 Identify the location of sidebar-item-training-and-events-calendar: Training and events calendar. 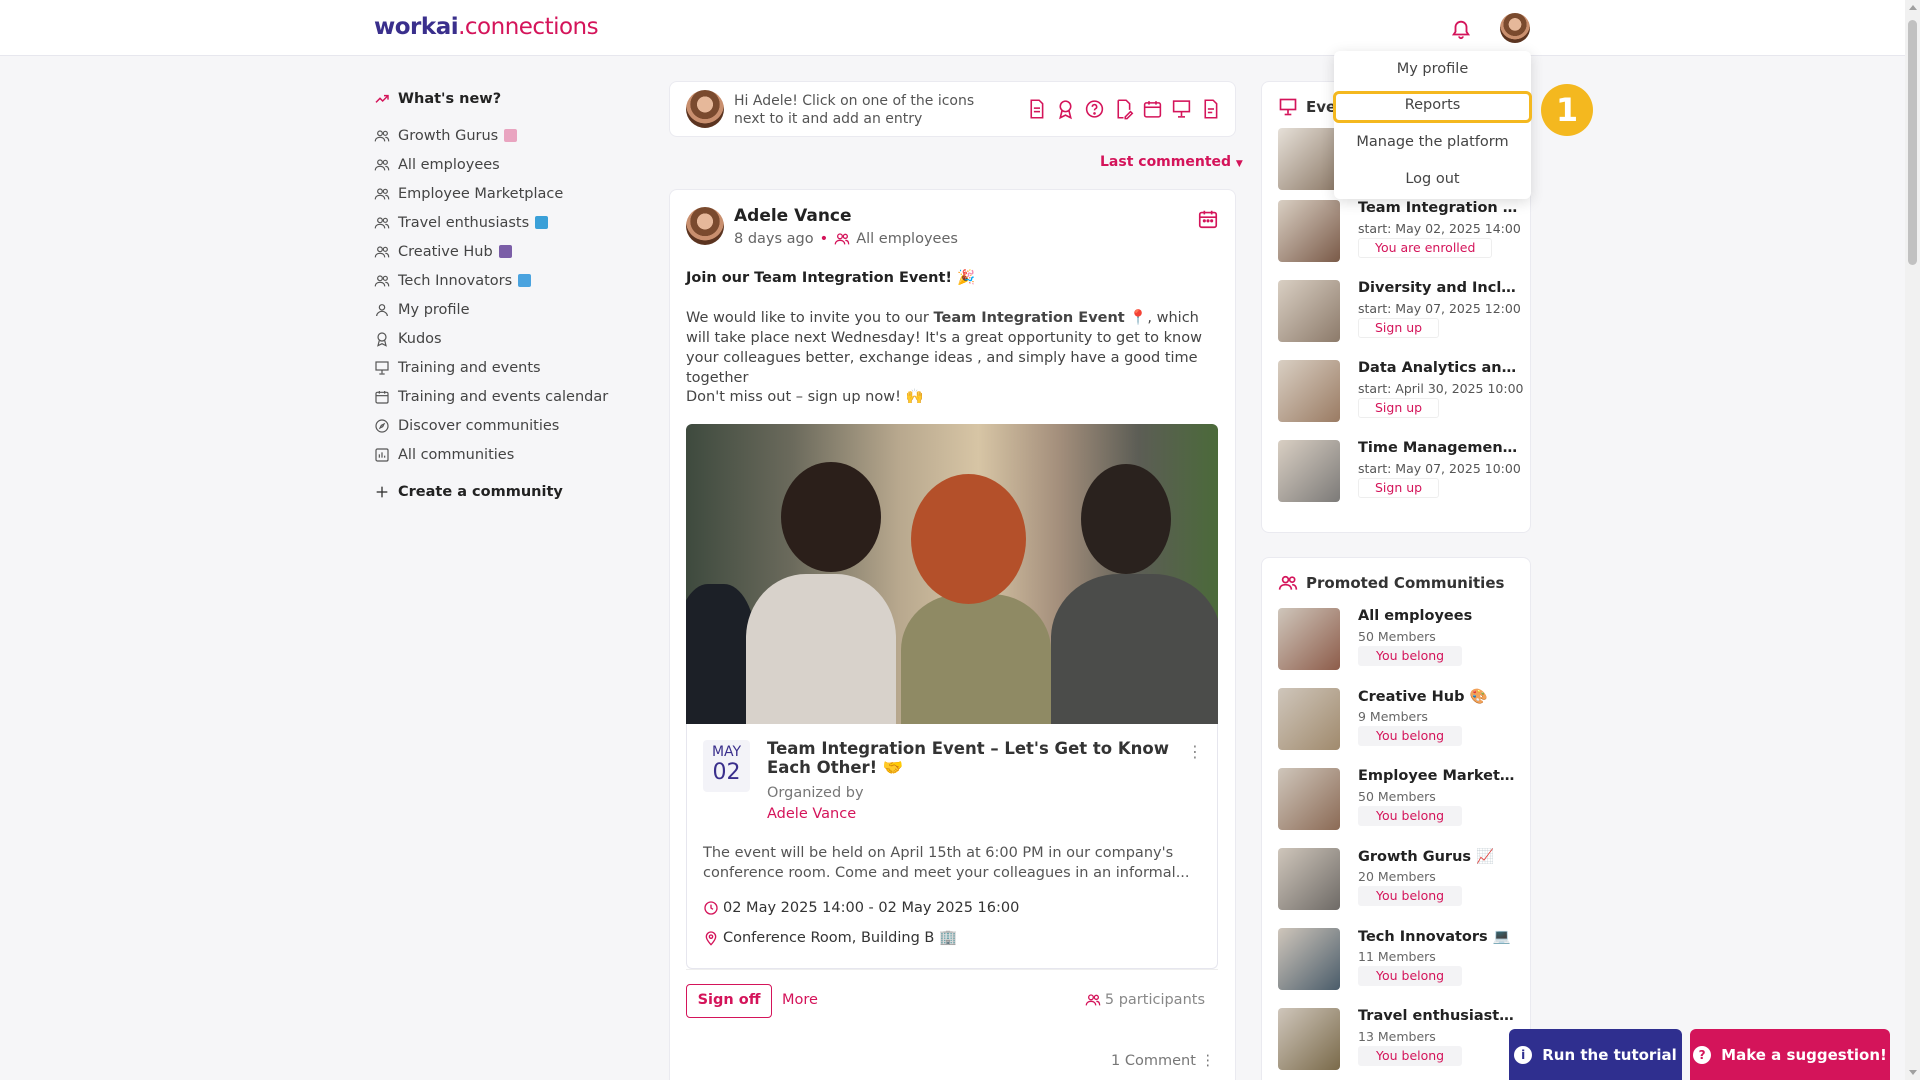
(504, 396).